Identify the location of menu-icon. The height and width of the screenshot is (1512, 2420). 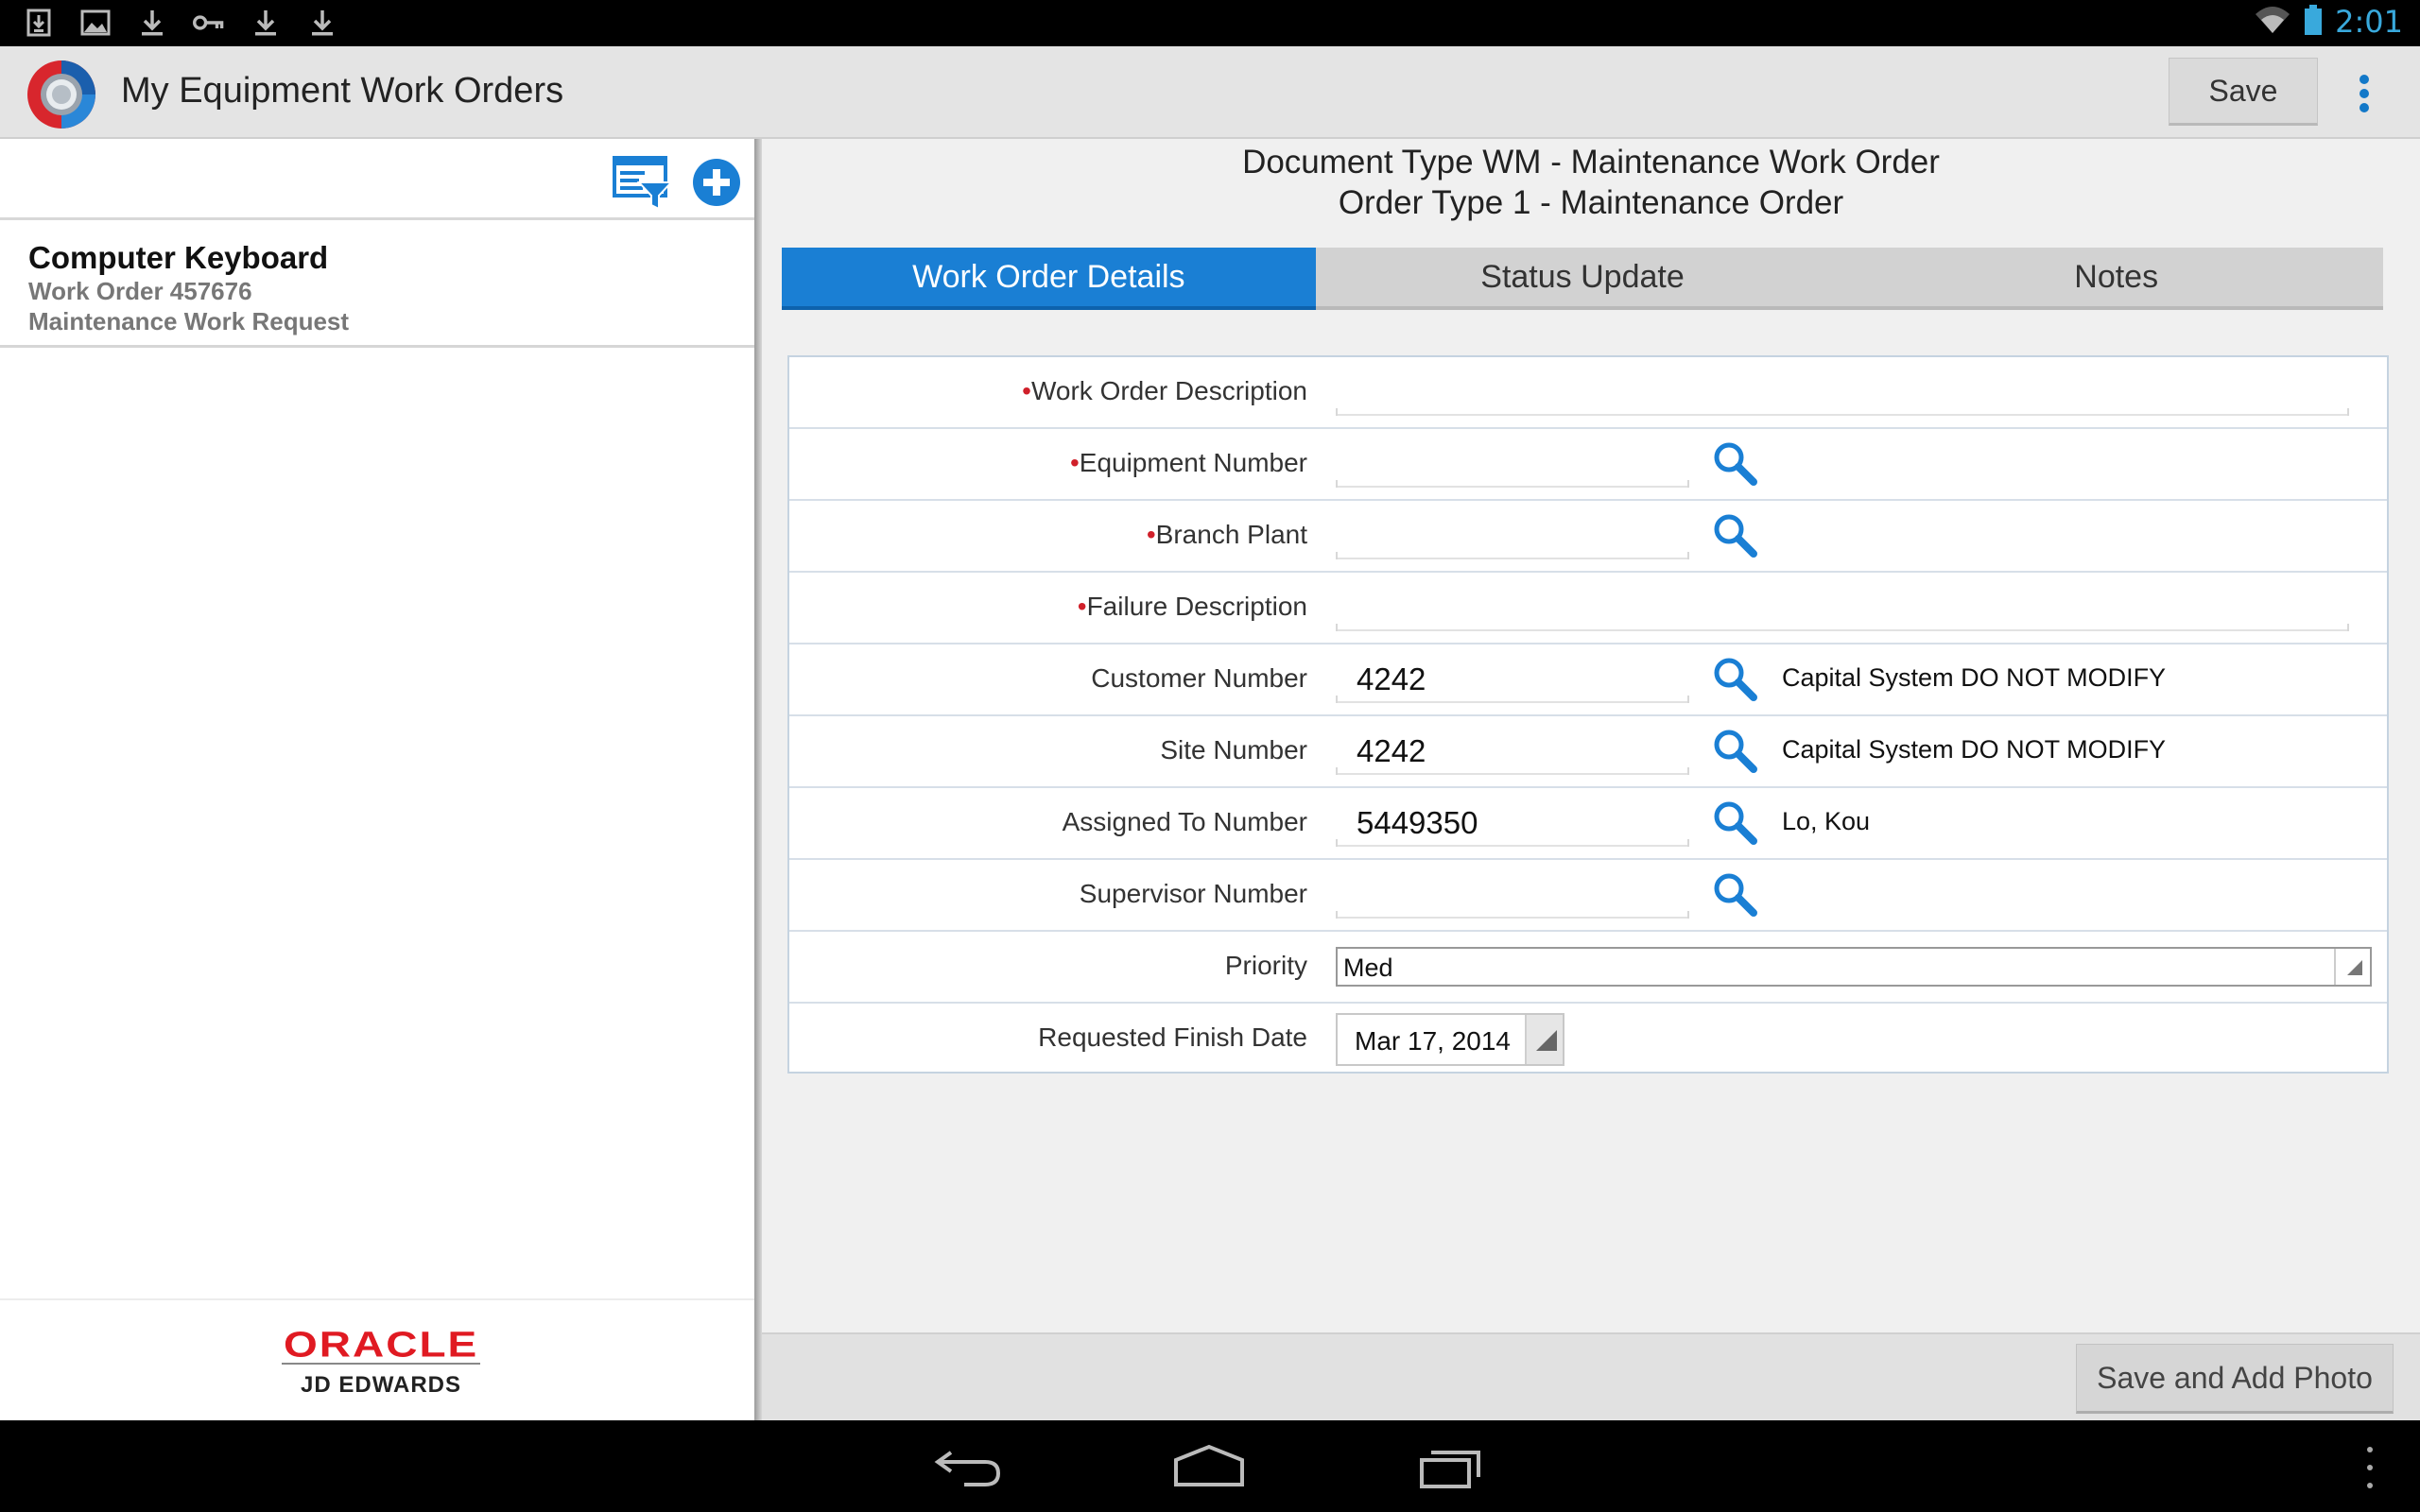
(2370, 1467).